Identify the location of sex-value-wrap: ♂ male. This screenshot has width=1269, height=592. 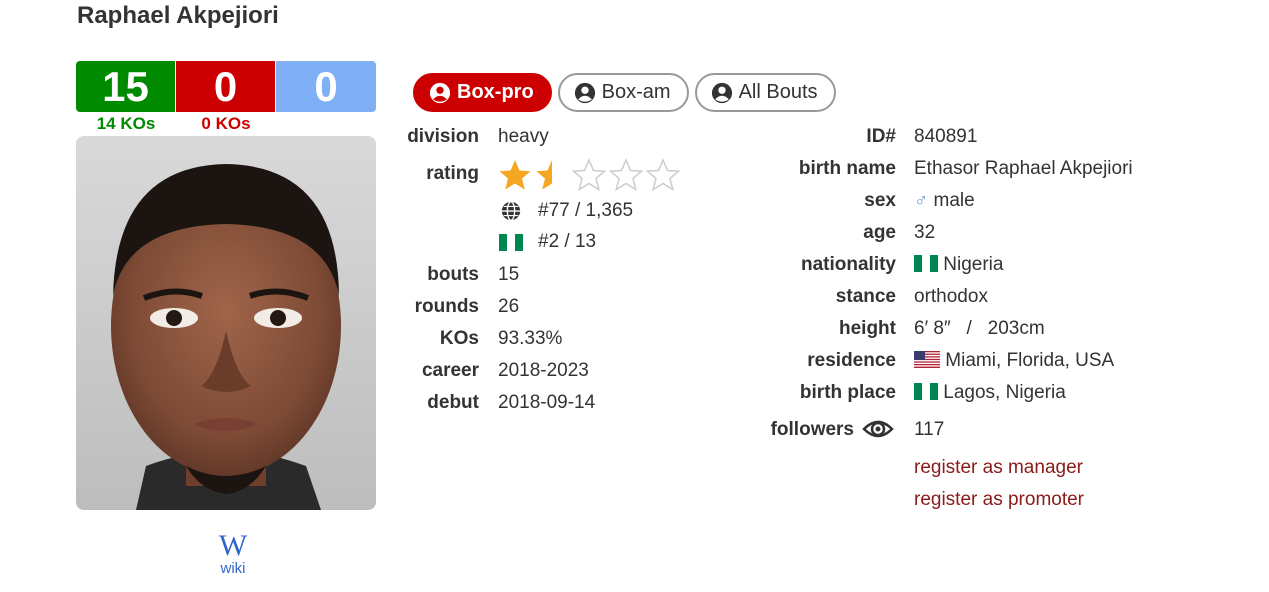
(944, 201).